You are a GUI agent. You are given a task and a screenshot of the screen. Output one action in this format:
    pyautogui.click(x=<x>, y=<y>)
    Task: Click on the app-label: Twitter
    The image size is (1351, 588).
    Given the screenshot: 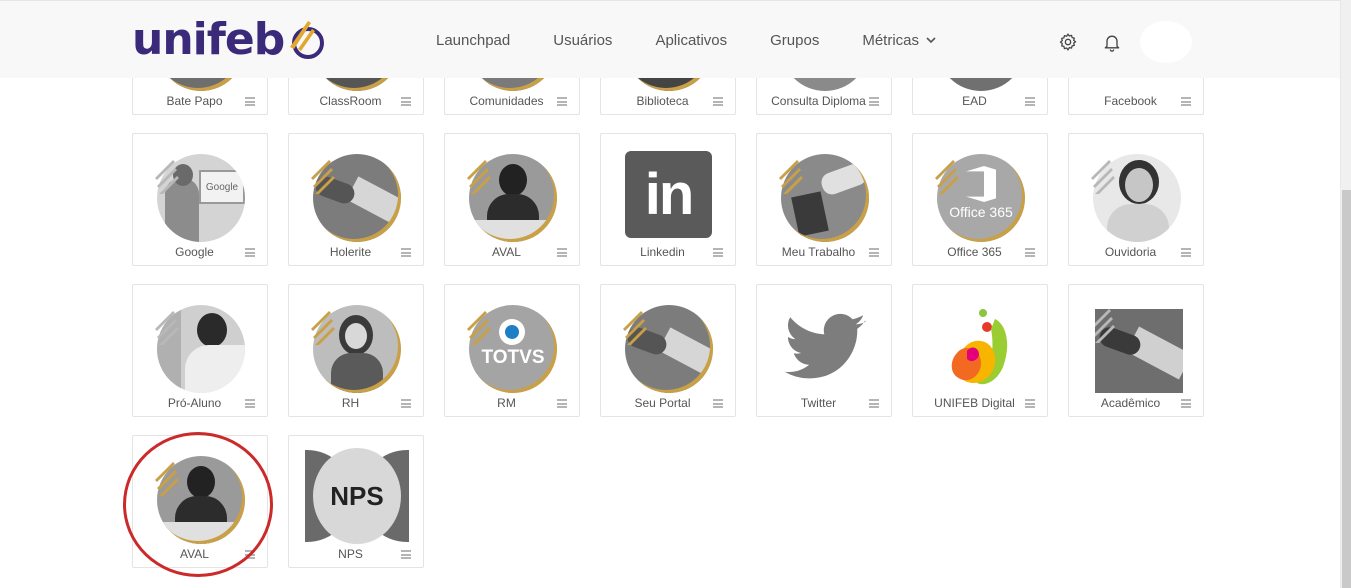 What is the action you would take?
    pyautogui.click(x=818, y=403)
    